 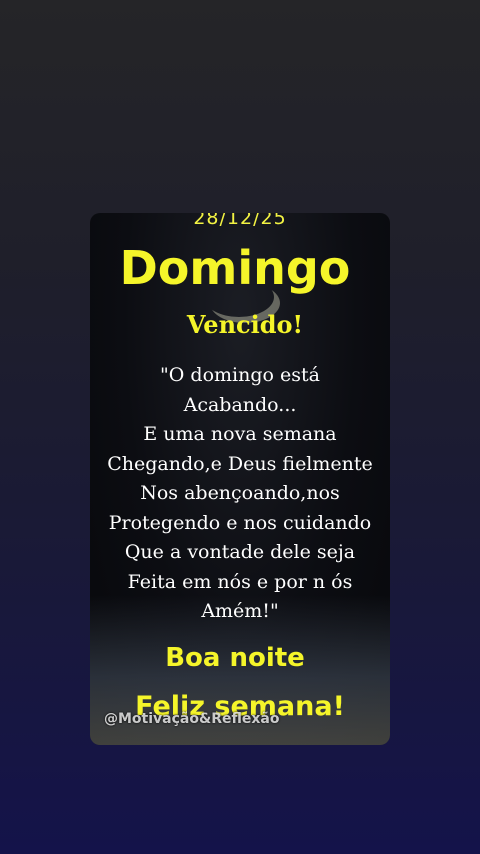 What do you see at coordinates (240, 581) in the screenshot?
I see `quote-line: Feita em nós e por n ós` at bounding box center [240, 581].